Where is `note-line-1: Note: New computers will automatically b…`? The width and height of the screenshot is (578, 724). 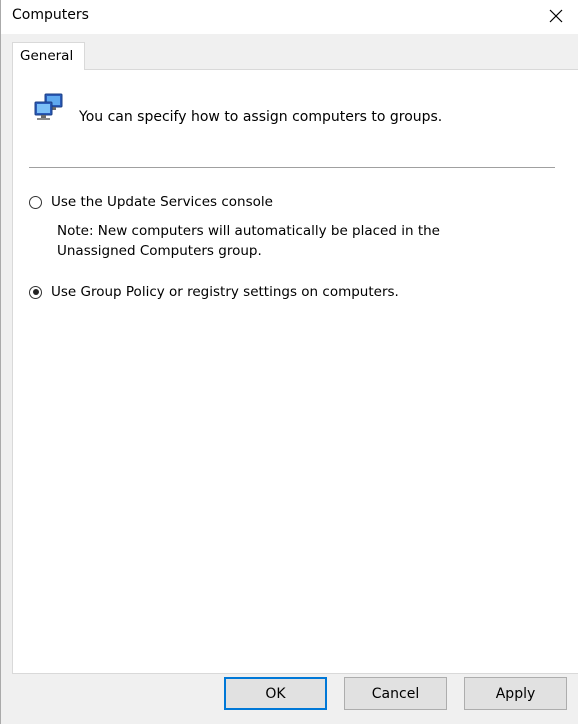 note-line-1: Note: New computers will automatically b… is located at coordinates (248, 231).